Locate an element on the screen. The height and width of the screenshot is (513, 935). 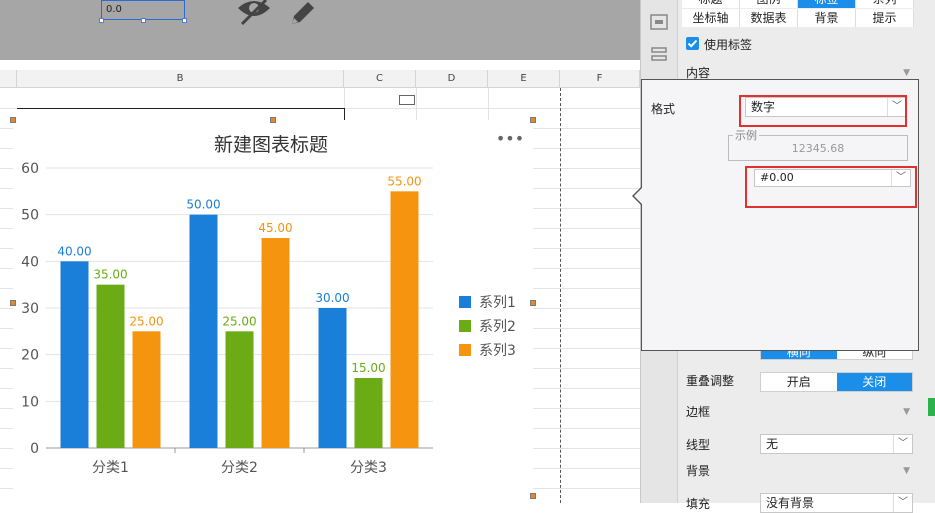
row-header-corner is located at coordinates (8, 79).